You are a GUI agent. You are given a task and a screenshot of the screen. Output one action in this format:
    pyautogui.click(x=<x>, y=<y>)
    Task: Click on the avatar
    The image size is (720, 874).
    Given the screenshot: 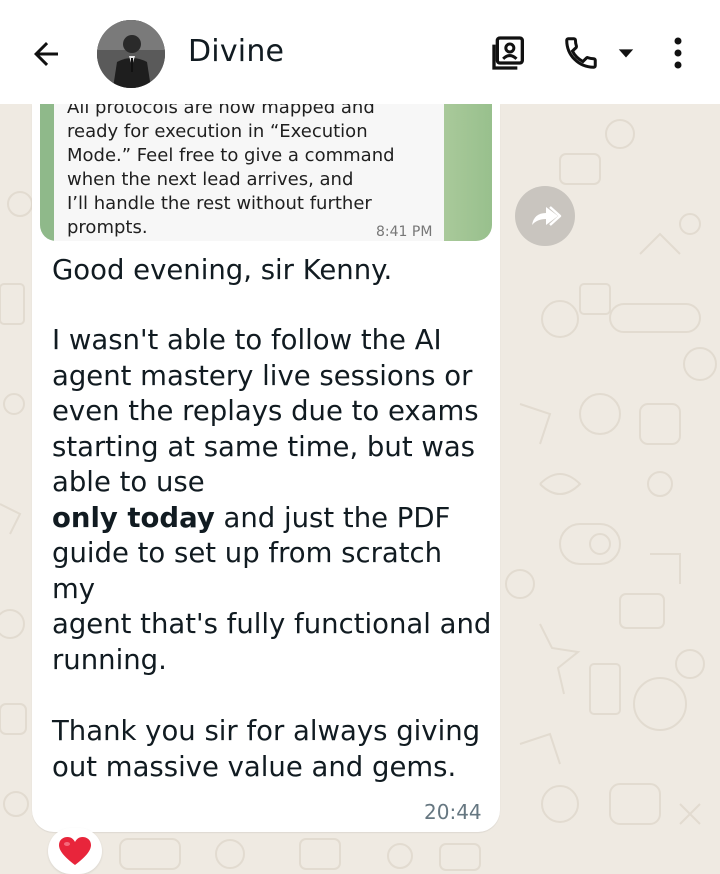 What is the action you would take?
    pyautogui.click(x=131, y=54)
    